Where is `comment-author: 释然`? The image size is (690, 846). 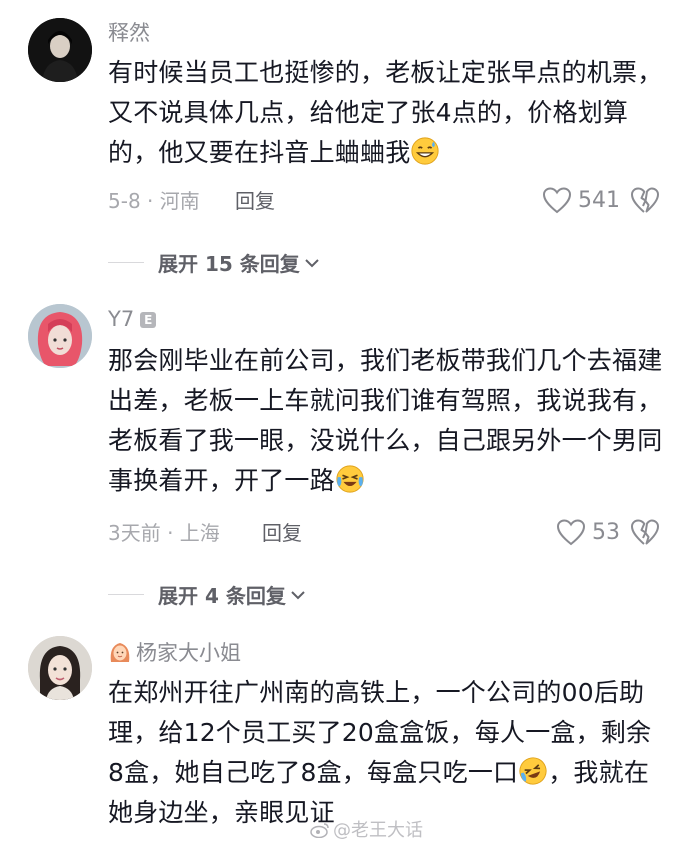
comment-author: 释然 is located at coordinates (129, 33).